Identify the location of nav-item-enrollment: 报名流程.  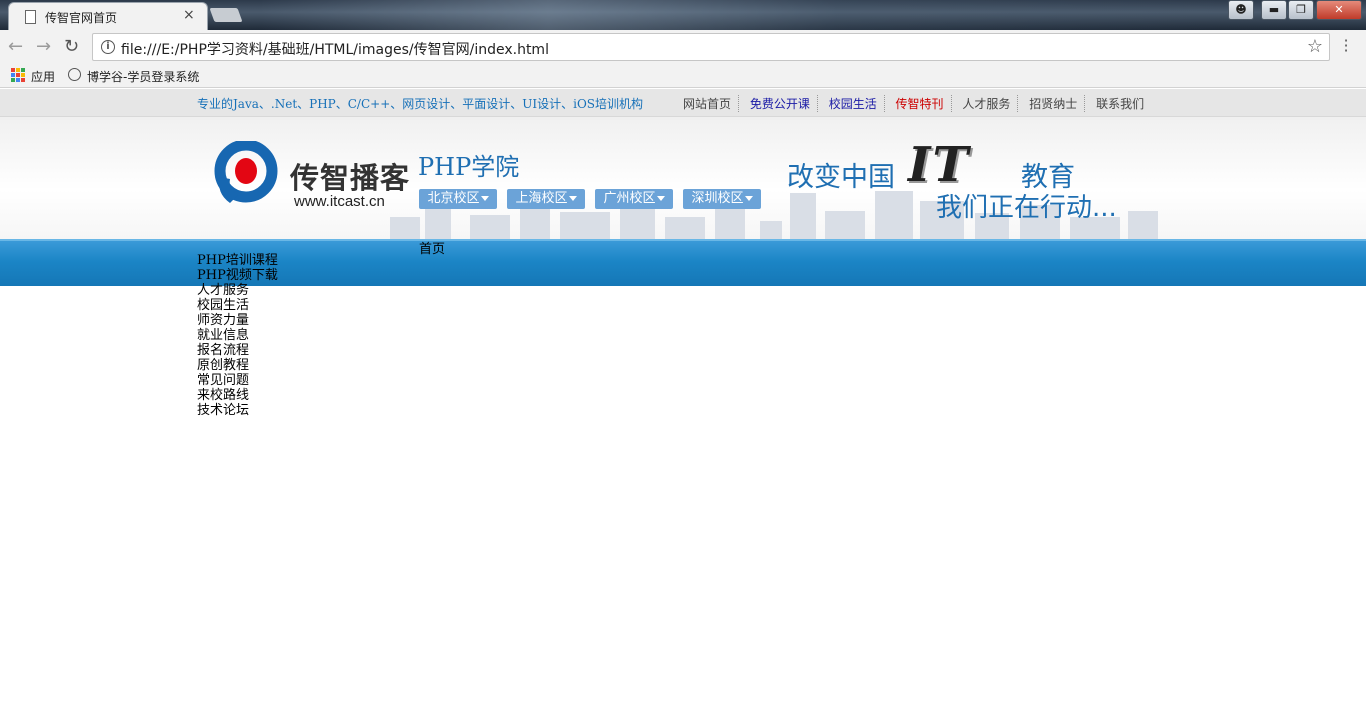
(237, 350).